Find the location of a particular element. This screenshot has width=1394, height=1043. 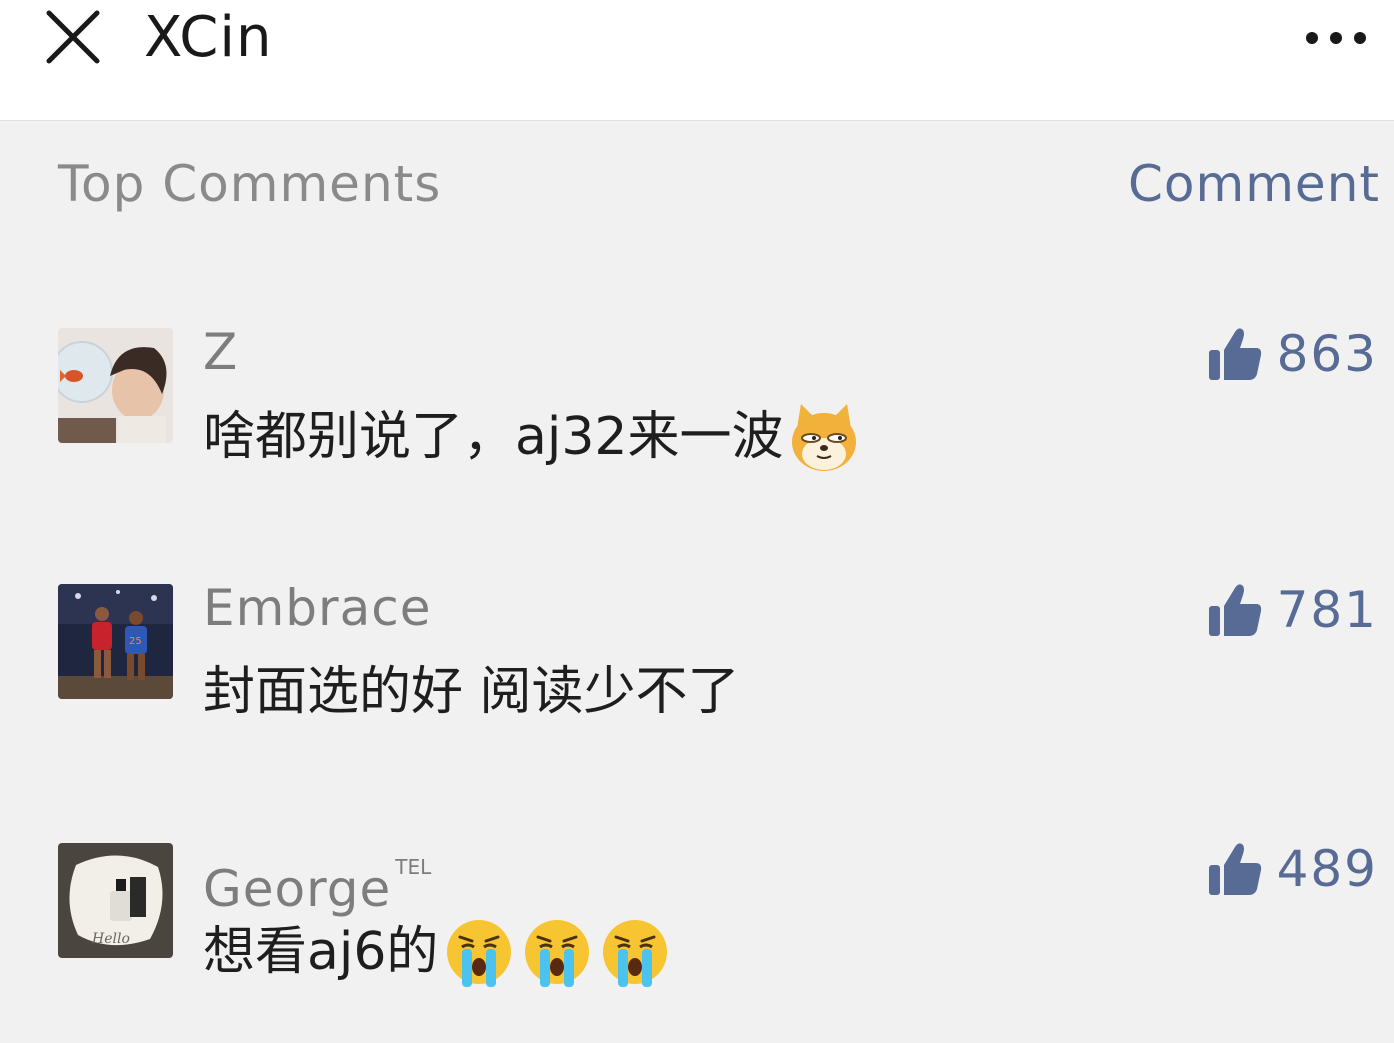

nickname-badge: TEL is located at coordinates (413, 867).